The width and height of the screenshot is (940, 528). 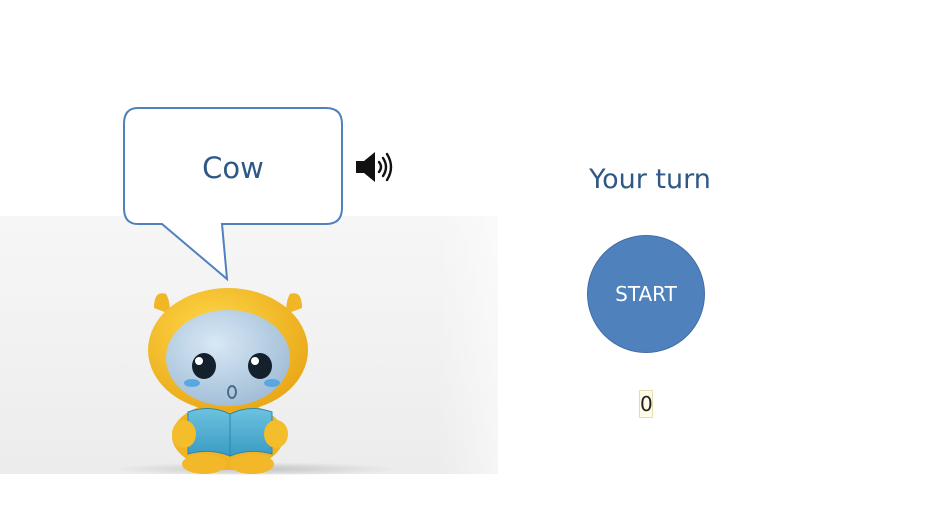 What do you see at coordinates (374, 167) in the screenshot?
I see `speaker-icon` at bounding box center [374, 167].